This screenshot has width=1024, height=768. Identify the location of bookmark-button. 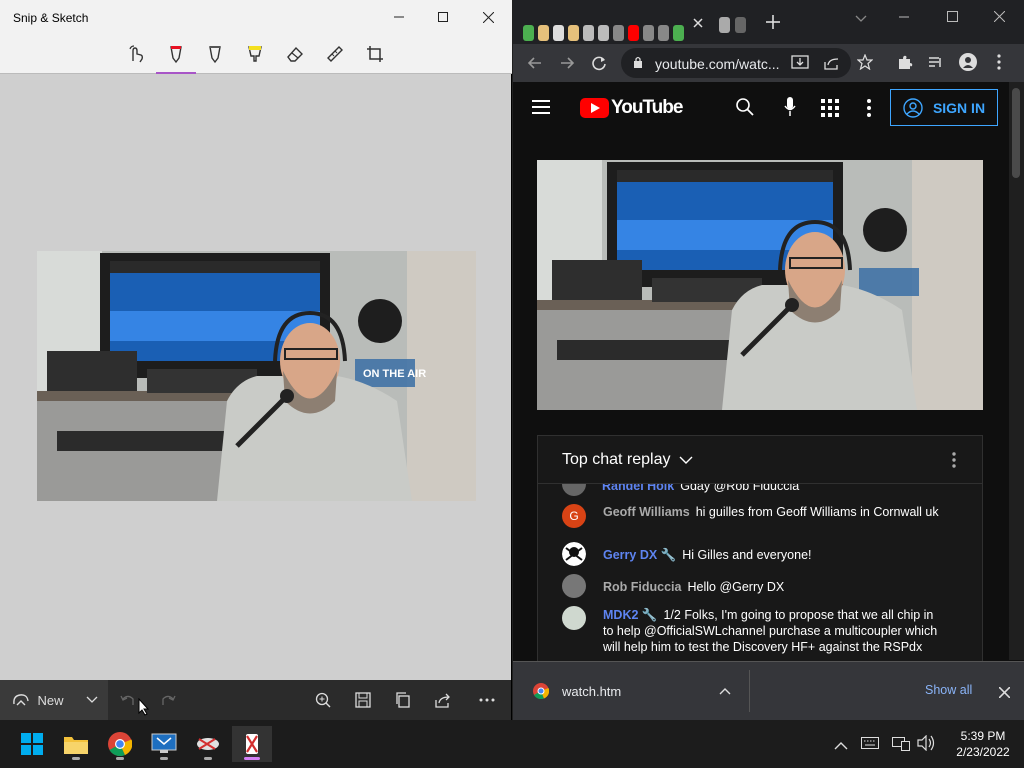
(865, 64).